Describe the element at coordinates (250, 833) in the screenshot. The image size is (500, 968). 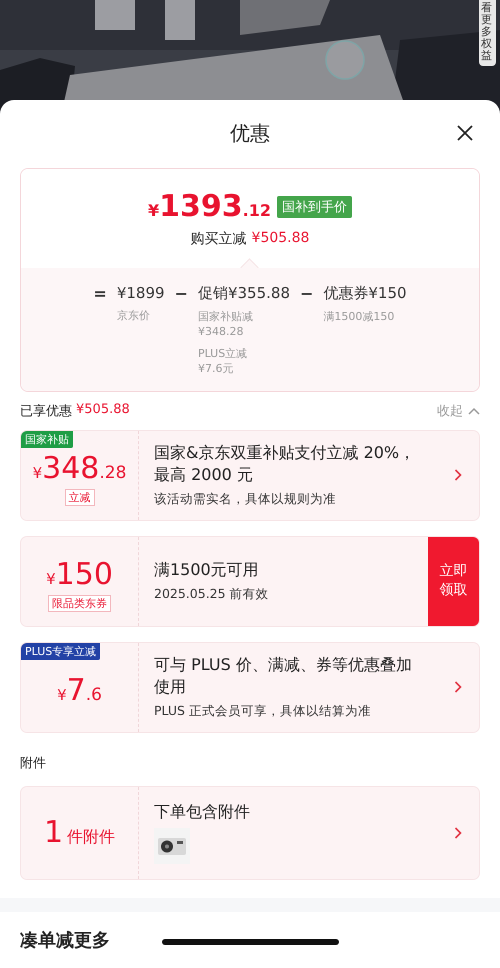
I see `accessory-card: 1 件附件 下单包含附件` at that location.